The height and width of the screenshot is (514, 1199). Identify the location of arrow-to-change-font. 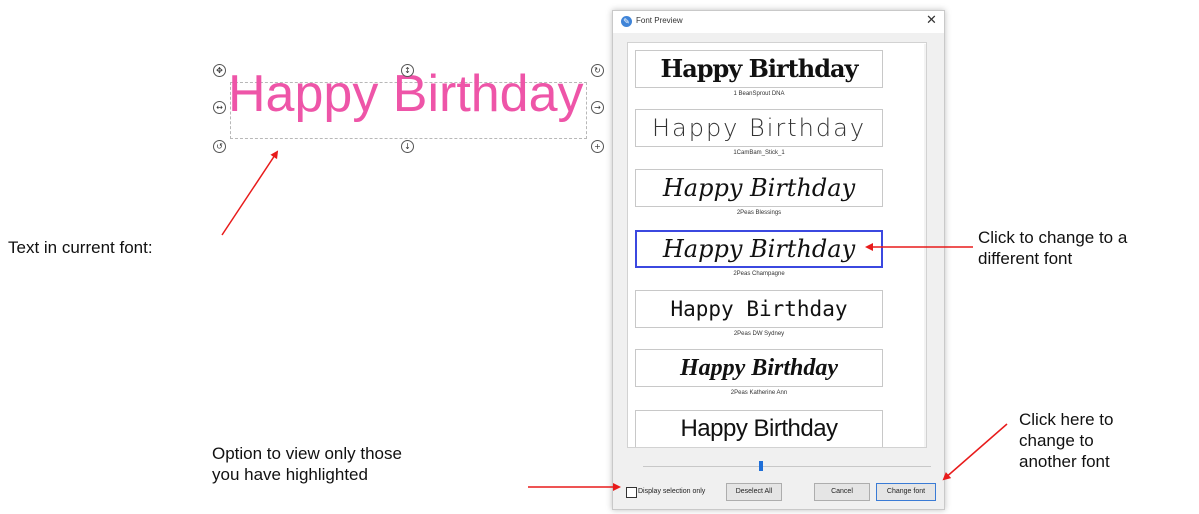
(975, 452).